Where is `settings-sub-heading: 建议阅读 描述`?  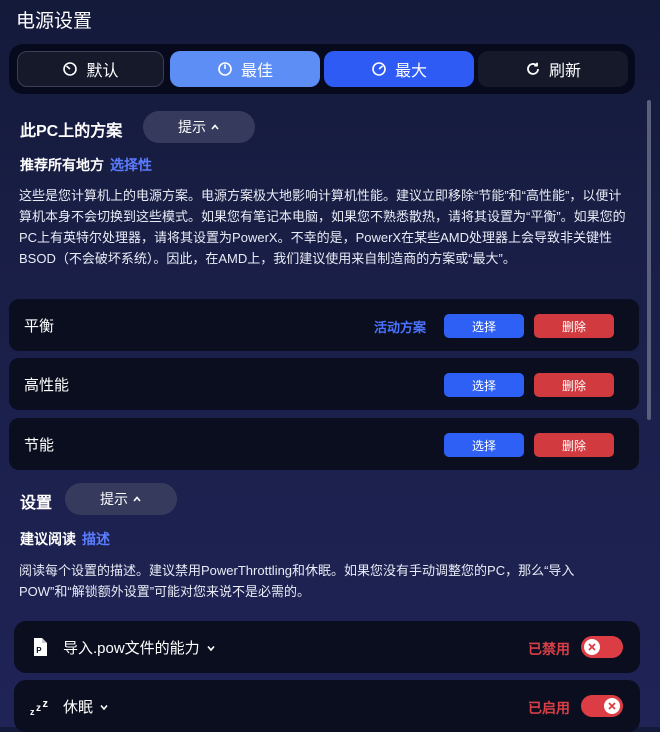 settings-sub-heading: 建议阅读 描述 is located at coordinates (65, 539).